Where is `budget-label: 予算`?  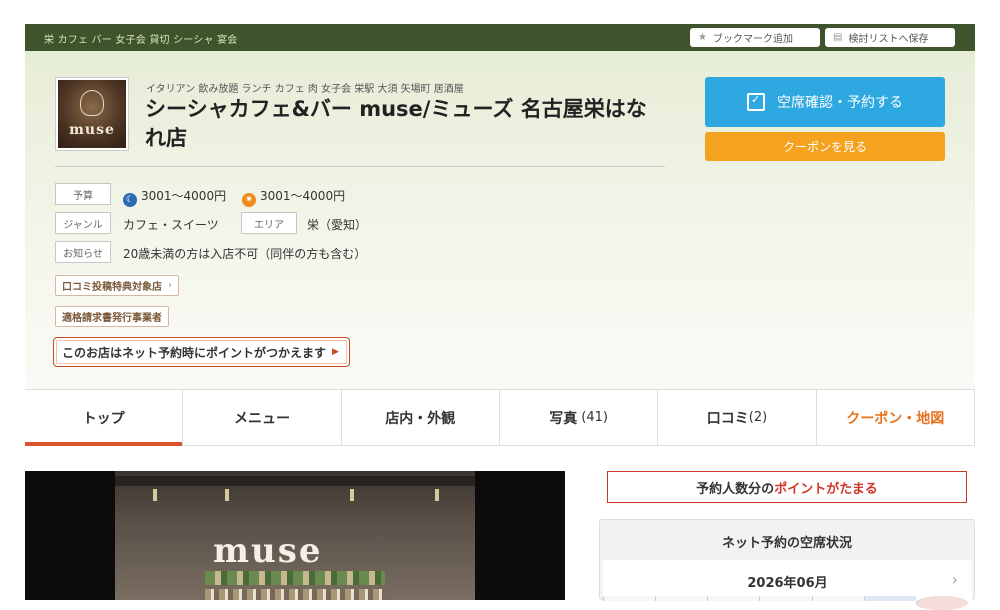 budget-label: 予算 is located at coordinates (83, 194).